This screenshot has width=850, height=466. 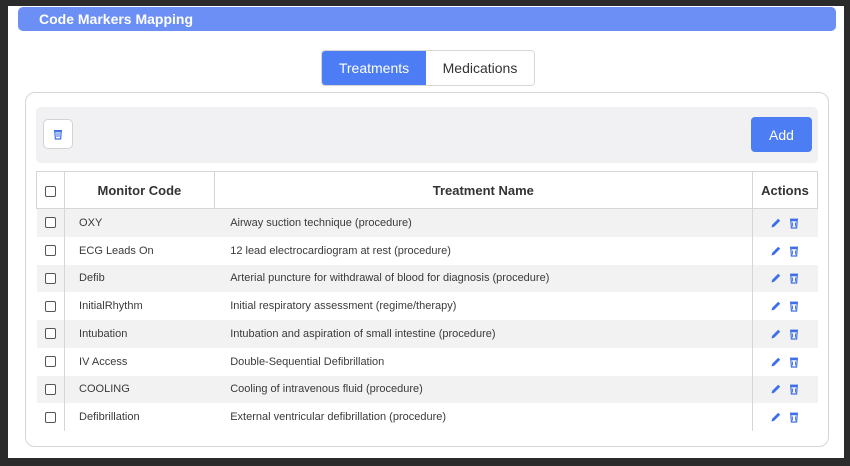 I want to click on tab-medications: Medications, so click(x=480, y=68).